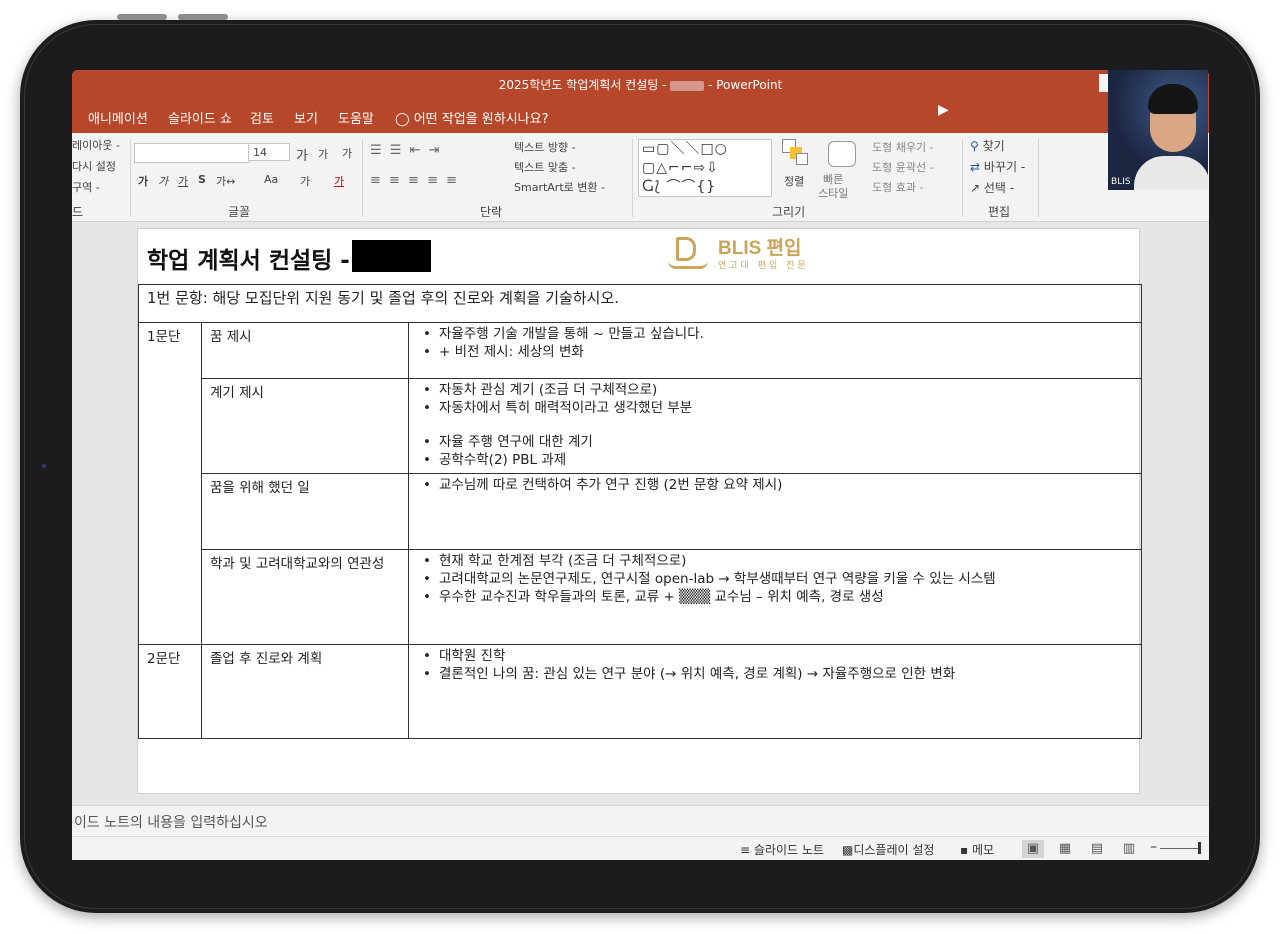 The image size is (1280, 934). I want to click on comments-button: ▪ 메모, so click(977, 849).